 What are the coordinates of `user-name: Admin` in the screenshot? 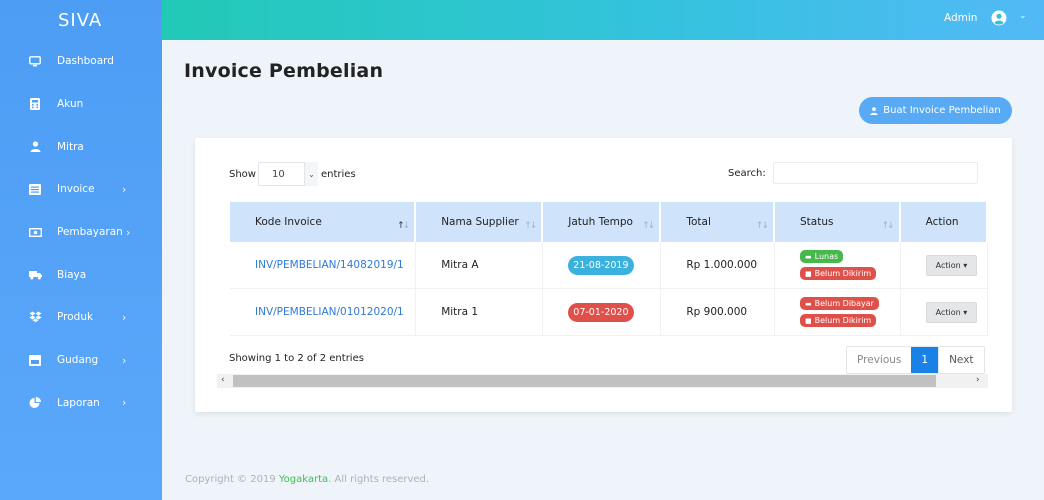 It's located at (960, 18).